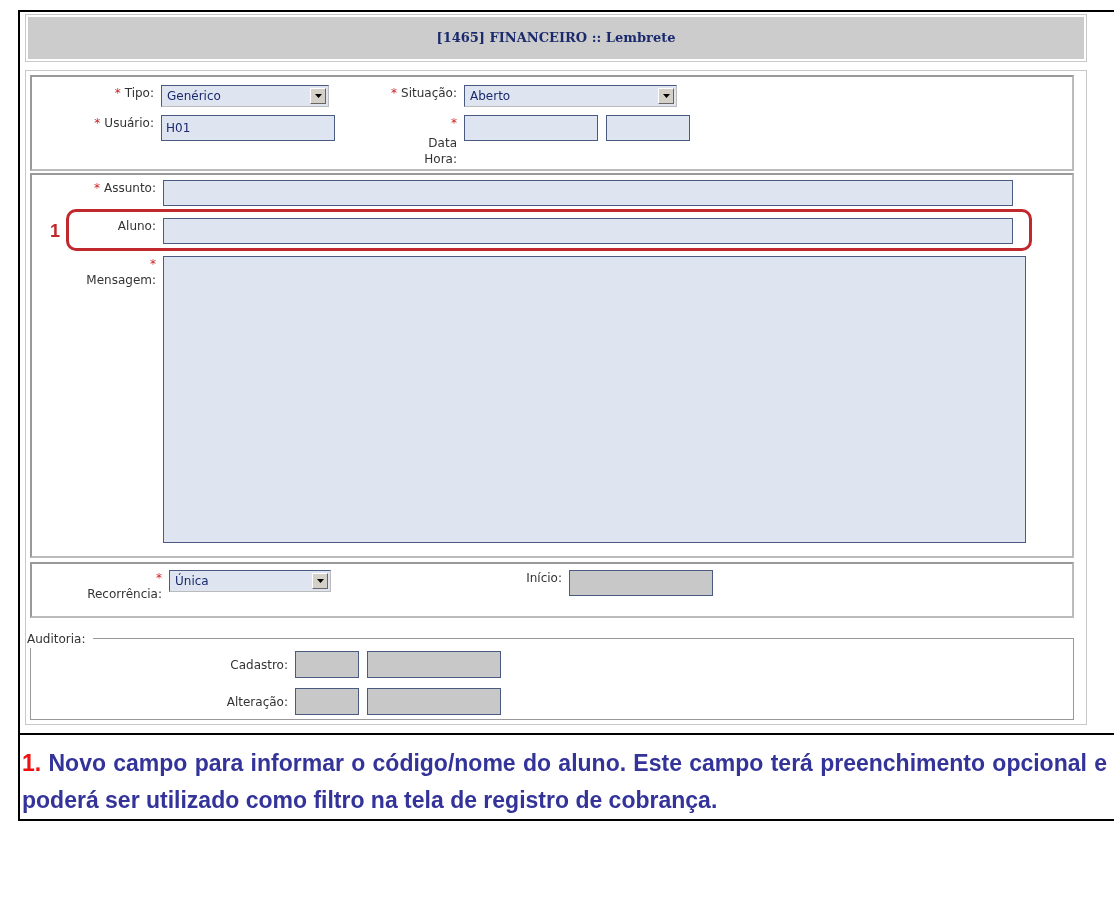 This screenshot has height=909, width=1114. Describe the element at coordinates (121, 280) in the screenshot. I see `field-label: Mensagem:` at that location.